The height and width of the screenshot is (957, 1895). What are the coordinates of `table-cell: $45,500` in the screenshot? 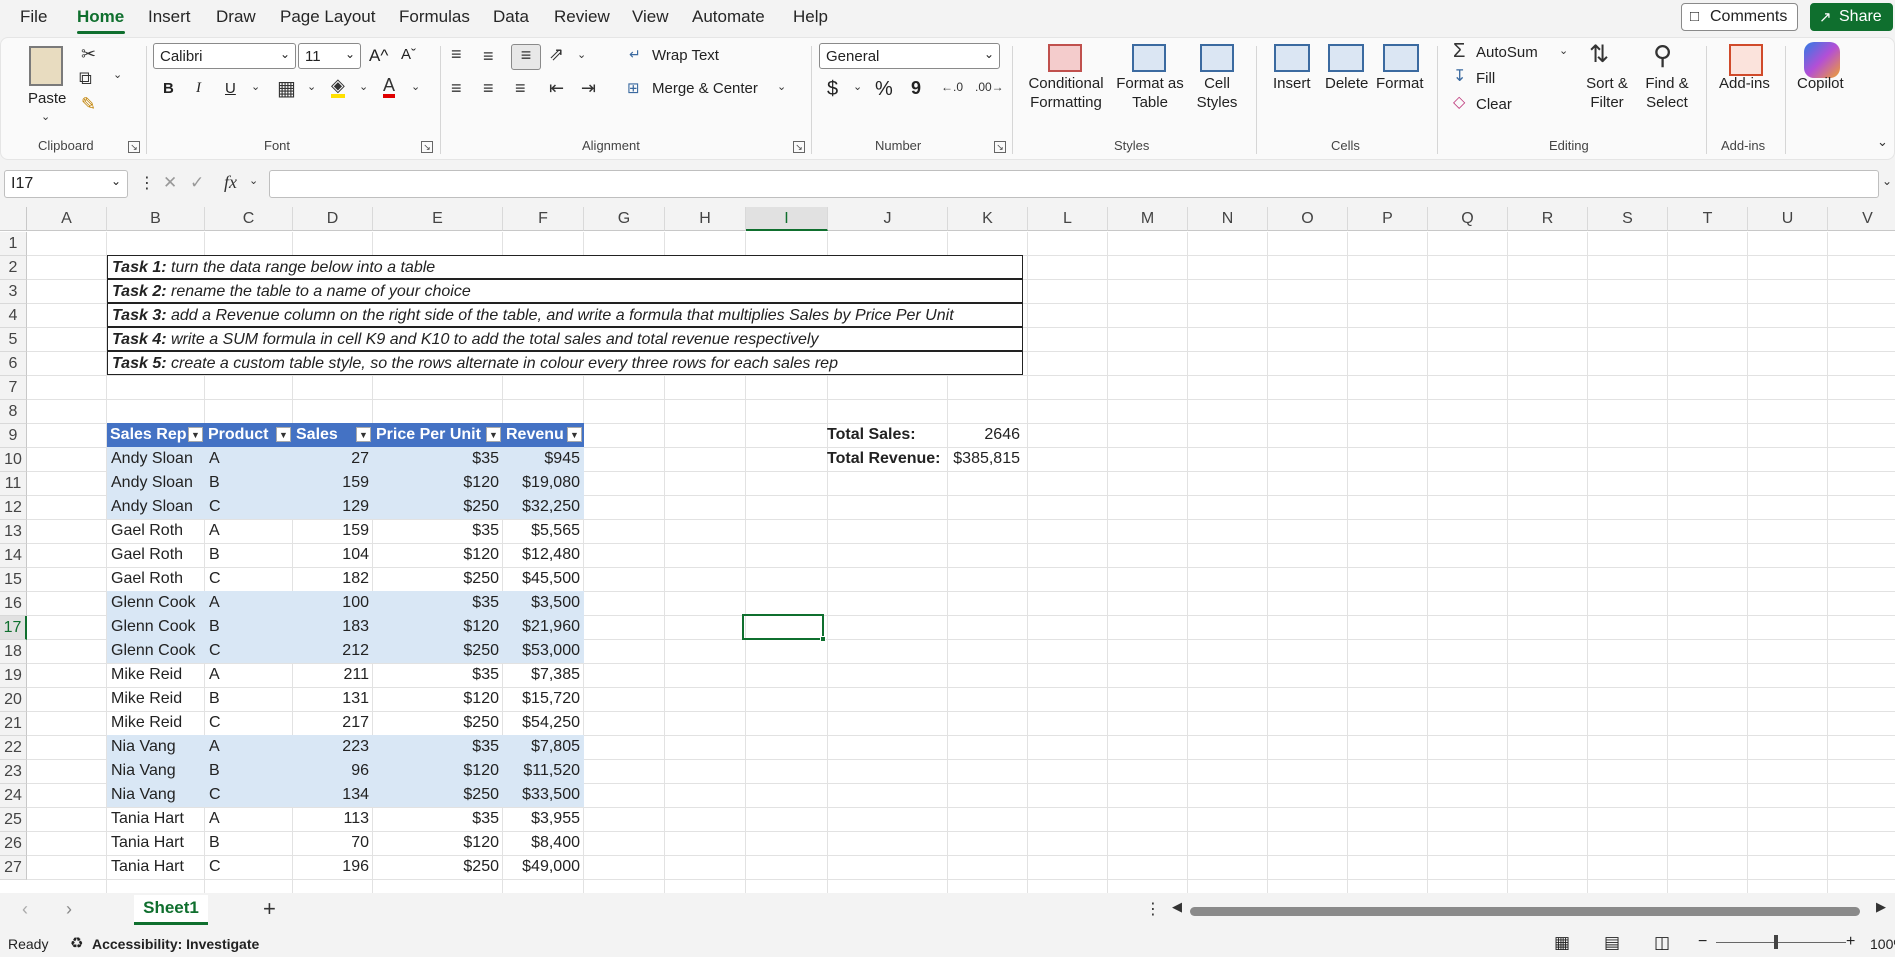 It's located at (543, 579).